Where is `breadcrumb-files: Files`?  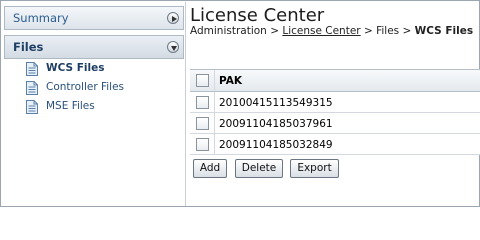 breadcrumb-files: Files is located at coordinates (388, 31).